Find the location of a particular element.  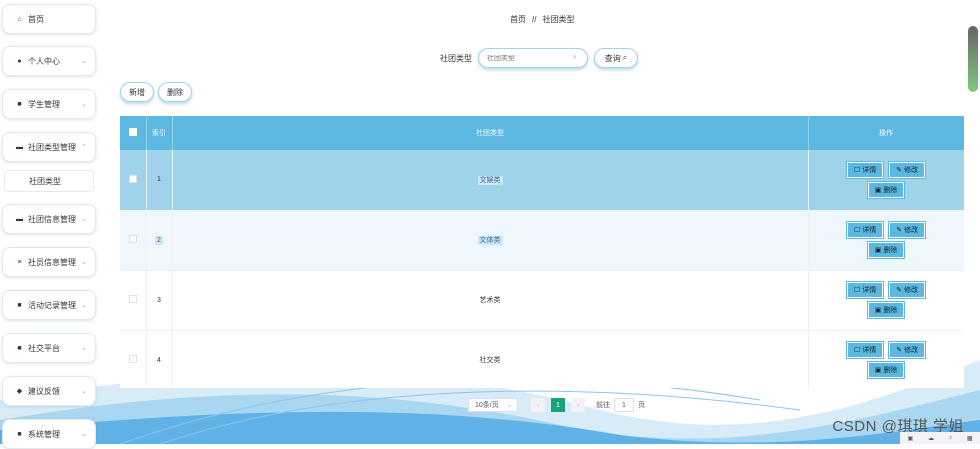

prev-page-button: ‹ is located at coordinates (538, 405).